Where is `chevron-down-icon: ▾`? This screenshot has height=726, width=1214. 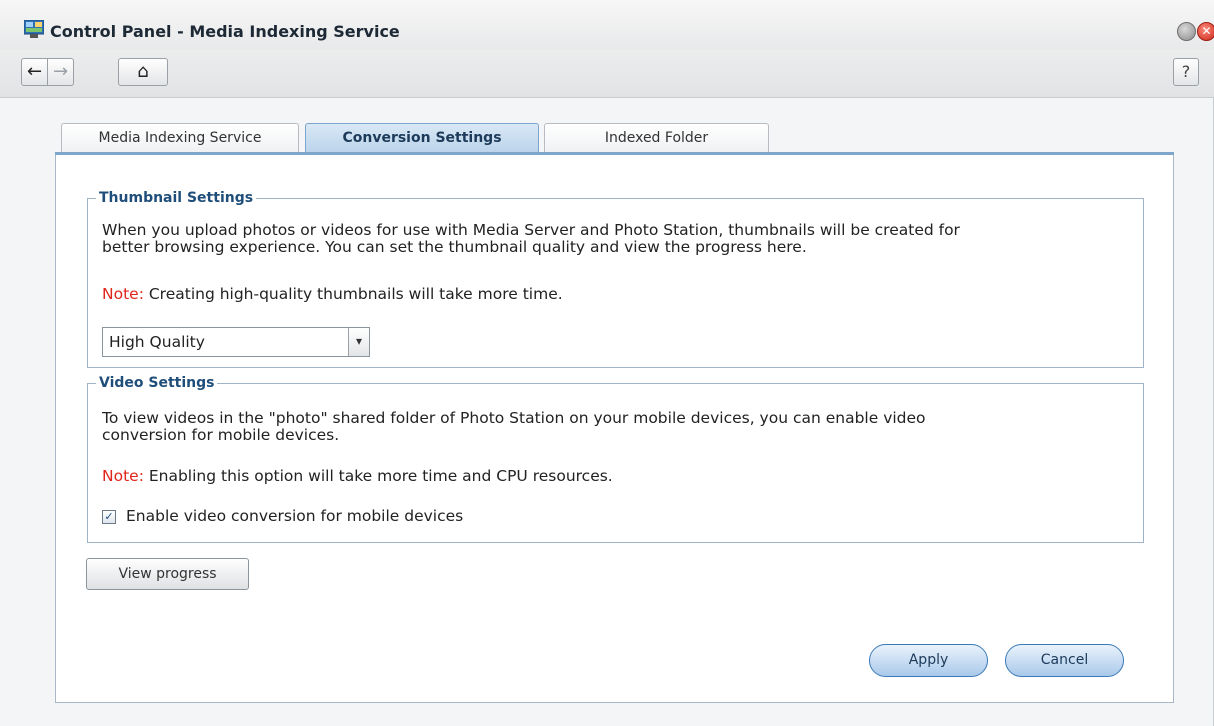
chevron-down-icon: ▾ is located at coordinates (358, 342).